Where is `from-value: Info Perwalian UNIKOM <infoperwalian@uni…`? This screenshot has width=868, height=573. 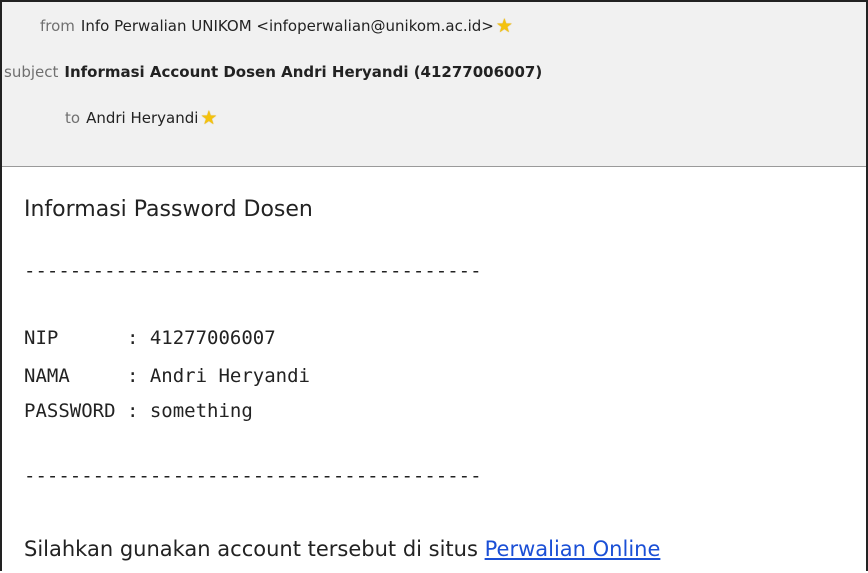 from-value: Info Perwalian UNIKOM <infoperwalian@uni… is located at coordinates (287, 26).